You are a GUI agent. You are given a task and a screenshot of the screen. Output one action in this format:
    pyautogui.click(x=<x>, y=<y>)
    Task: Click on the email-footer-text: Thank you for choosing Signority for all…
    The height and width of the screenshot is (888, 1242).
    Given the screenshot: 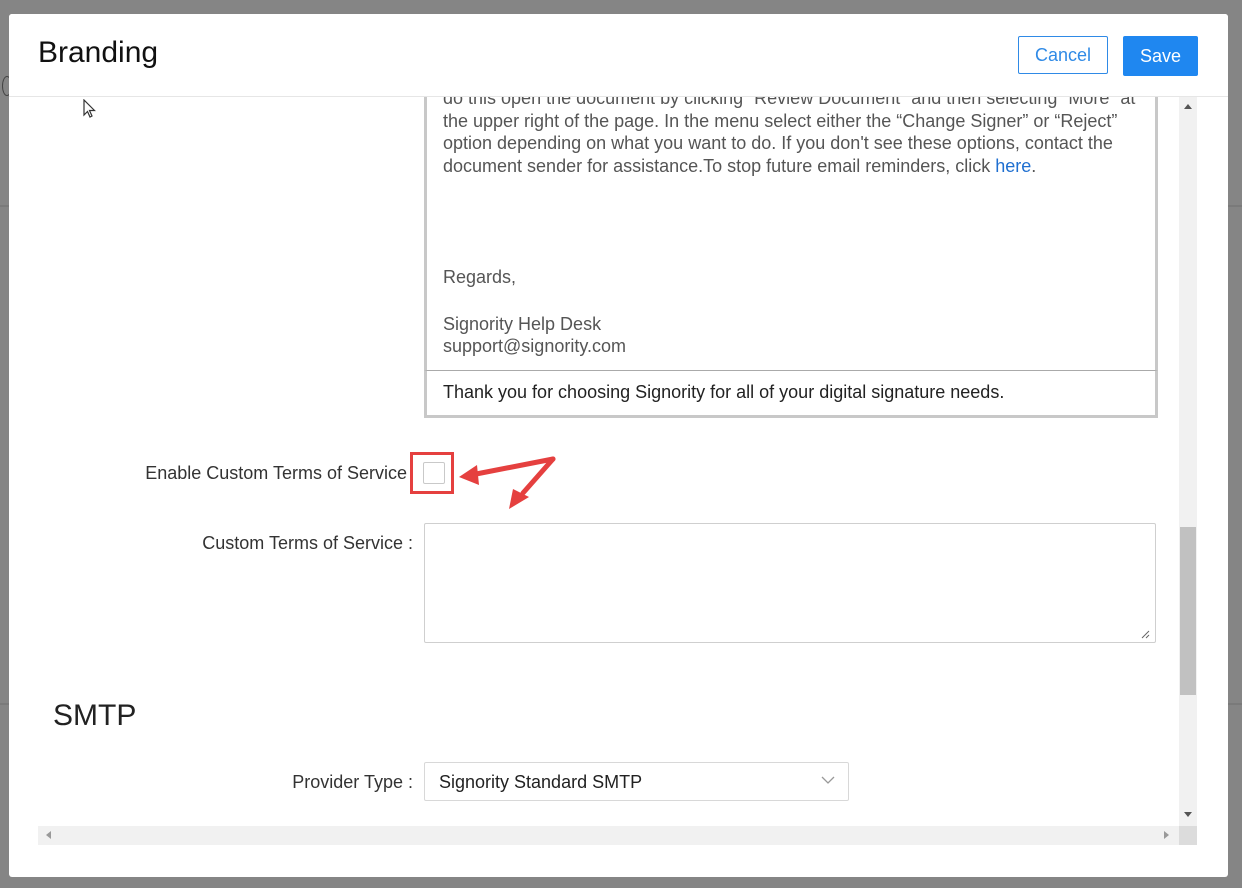 What is the action you would take?
    pyautogui.click(x=724, y=392)
    